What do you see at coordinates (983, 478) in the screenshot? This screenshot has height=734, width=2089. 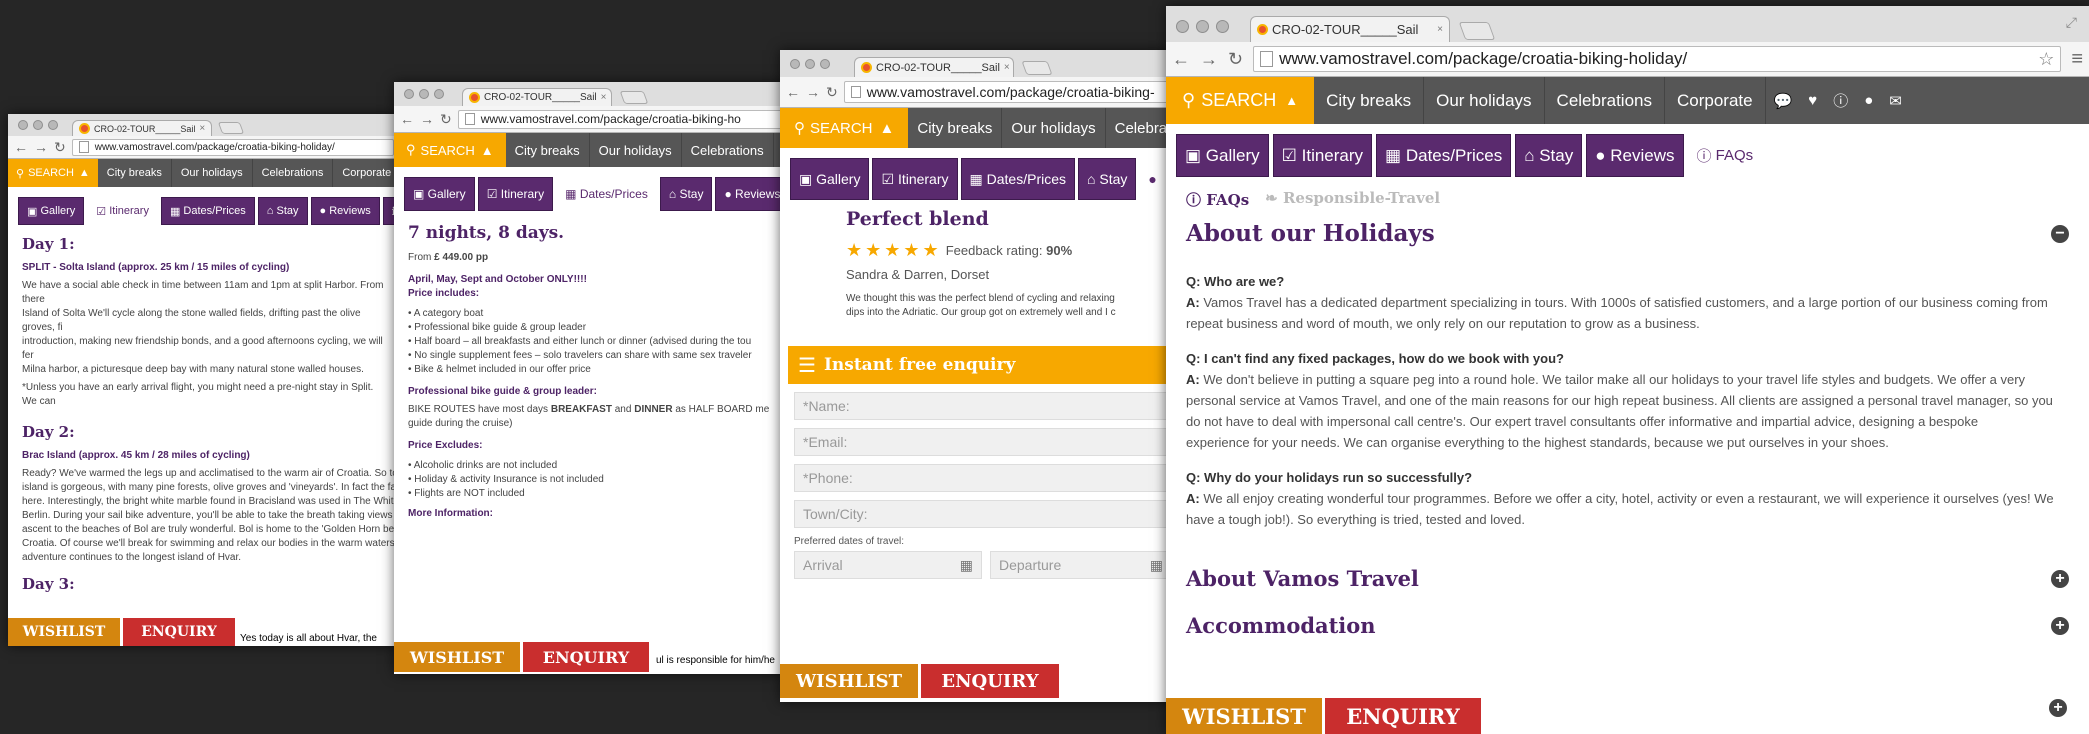 I see `phone-field: *Phone:` at bounding box center [983, 478].